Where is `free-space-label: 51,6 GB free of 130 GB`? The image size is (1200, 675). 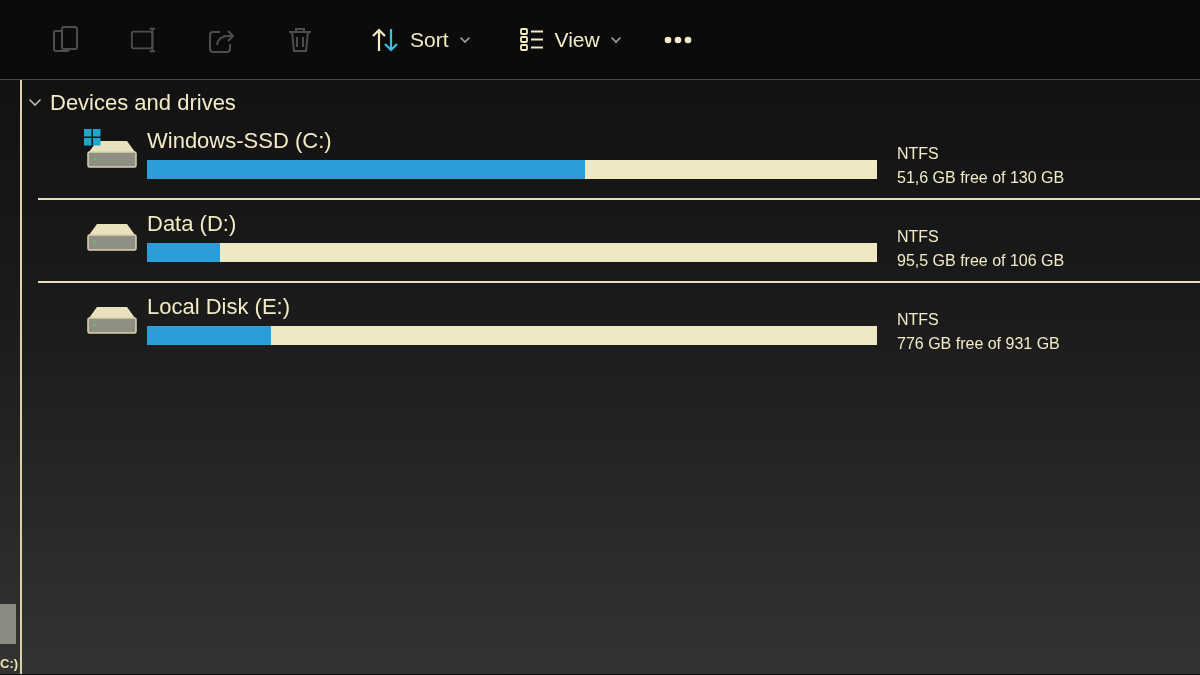 free-space-label: 51,6 GB free of 130 GB is located at coordinates (981, 178).